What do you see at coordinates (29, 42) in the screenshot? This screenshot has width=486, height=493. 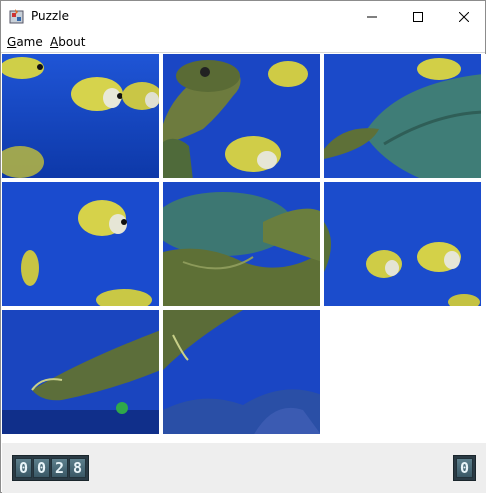 I see `menu-game-label: ame` at bounding box center [29, 42].